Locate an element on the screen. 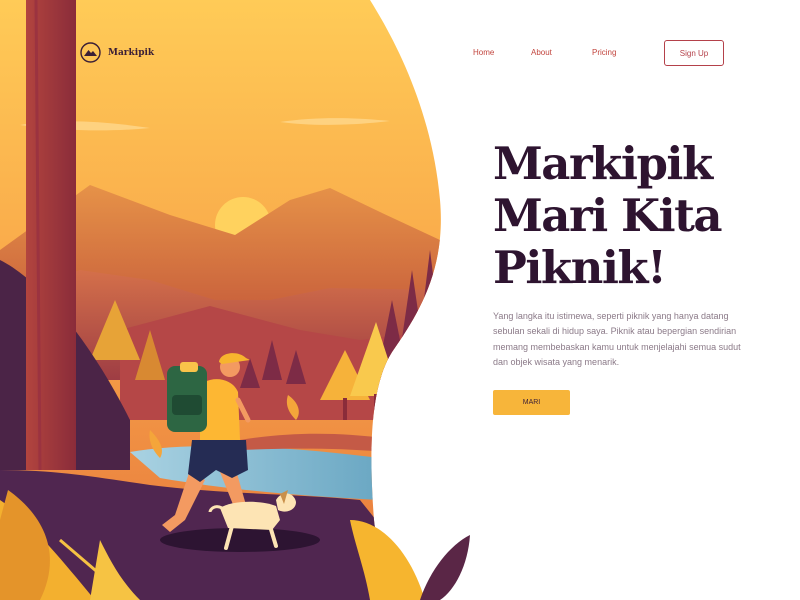 This screenshot has width=800, height=600. hero-headline: Markipik Mari Kita Piknik! is located at coordinates (643, 216).